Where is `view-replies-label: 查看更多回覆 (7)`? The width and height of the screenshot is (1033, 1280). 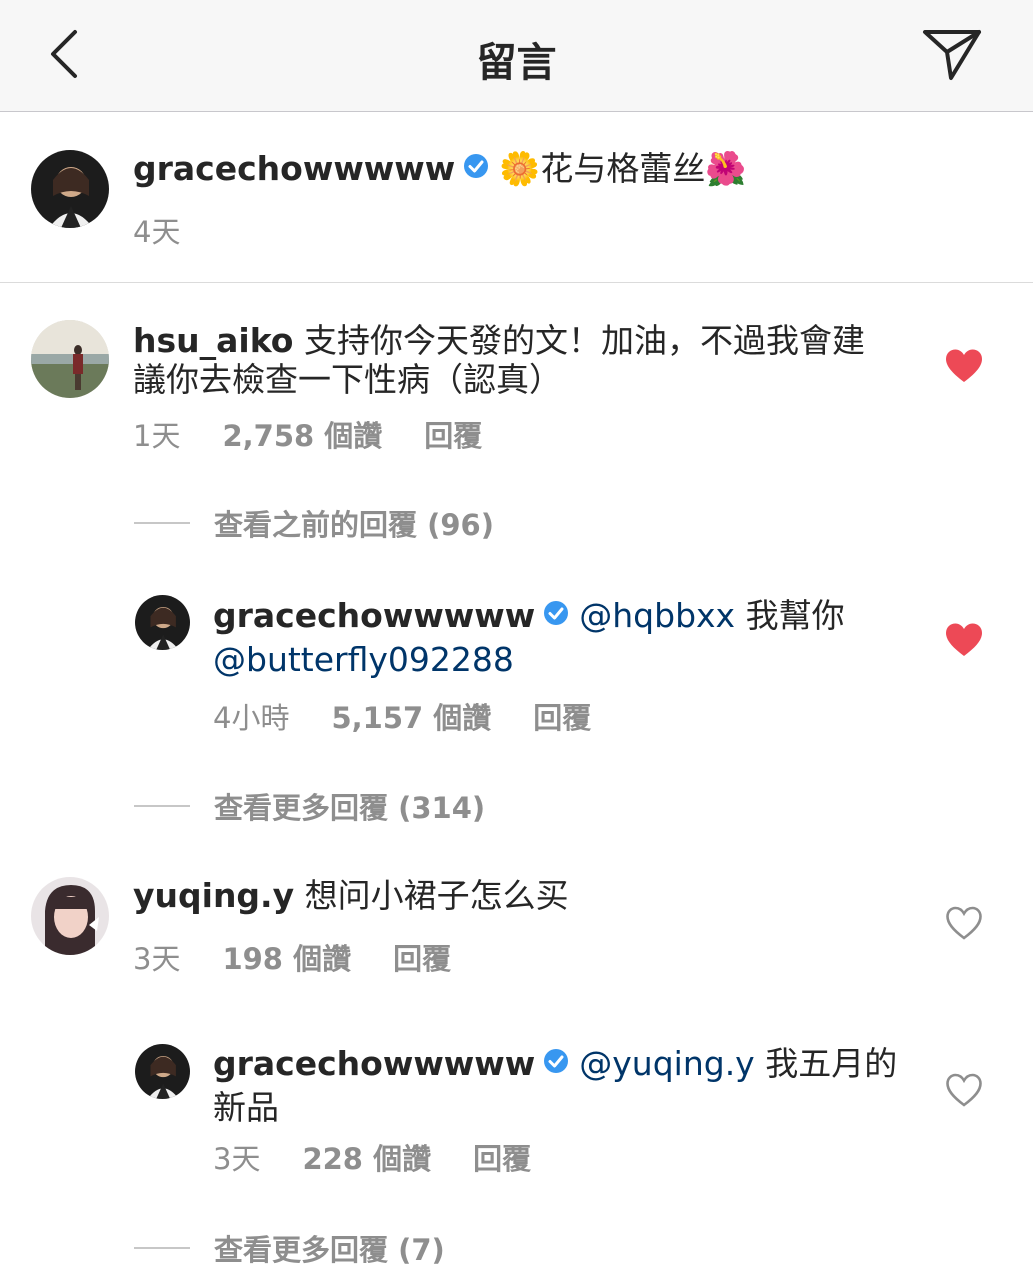 view-replies-label: 查看更多回覆 (7) is located at coordinates (329, 1250).